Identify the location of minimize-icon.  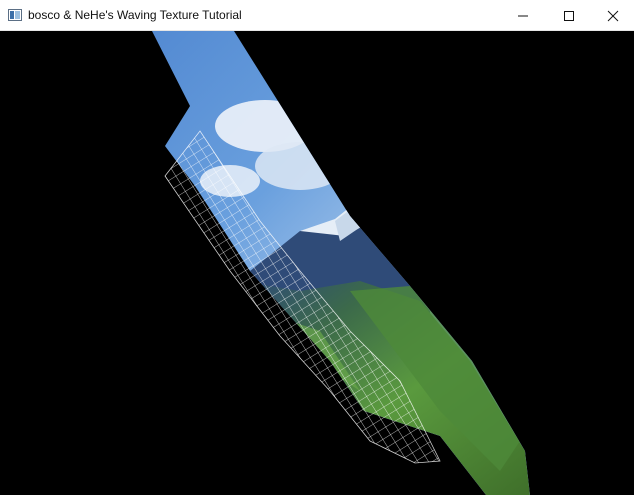
(523, 15).